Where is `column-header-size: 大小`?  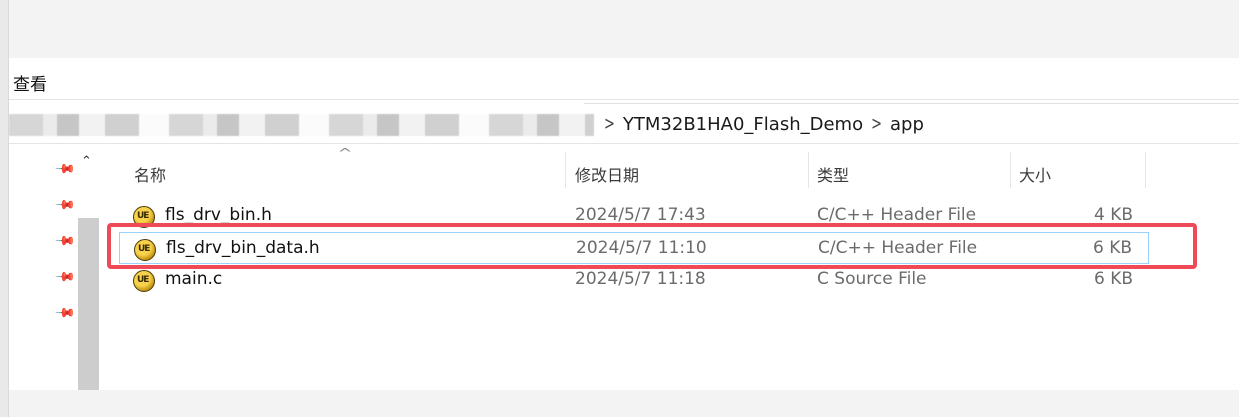
column-header-size: 大小 is located at coordinates (1035, 174).